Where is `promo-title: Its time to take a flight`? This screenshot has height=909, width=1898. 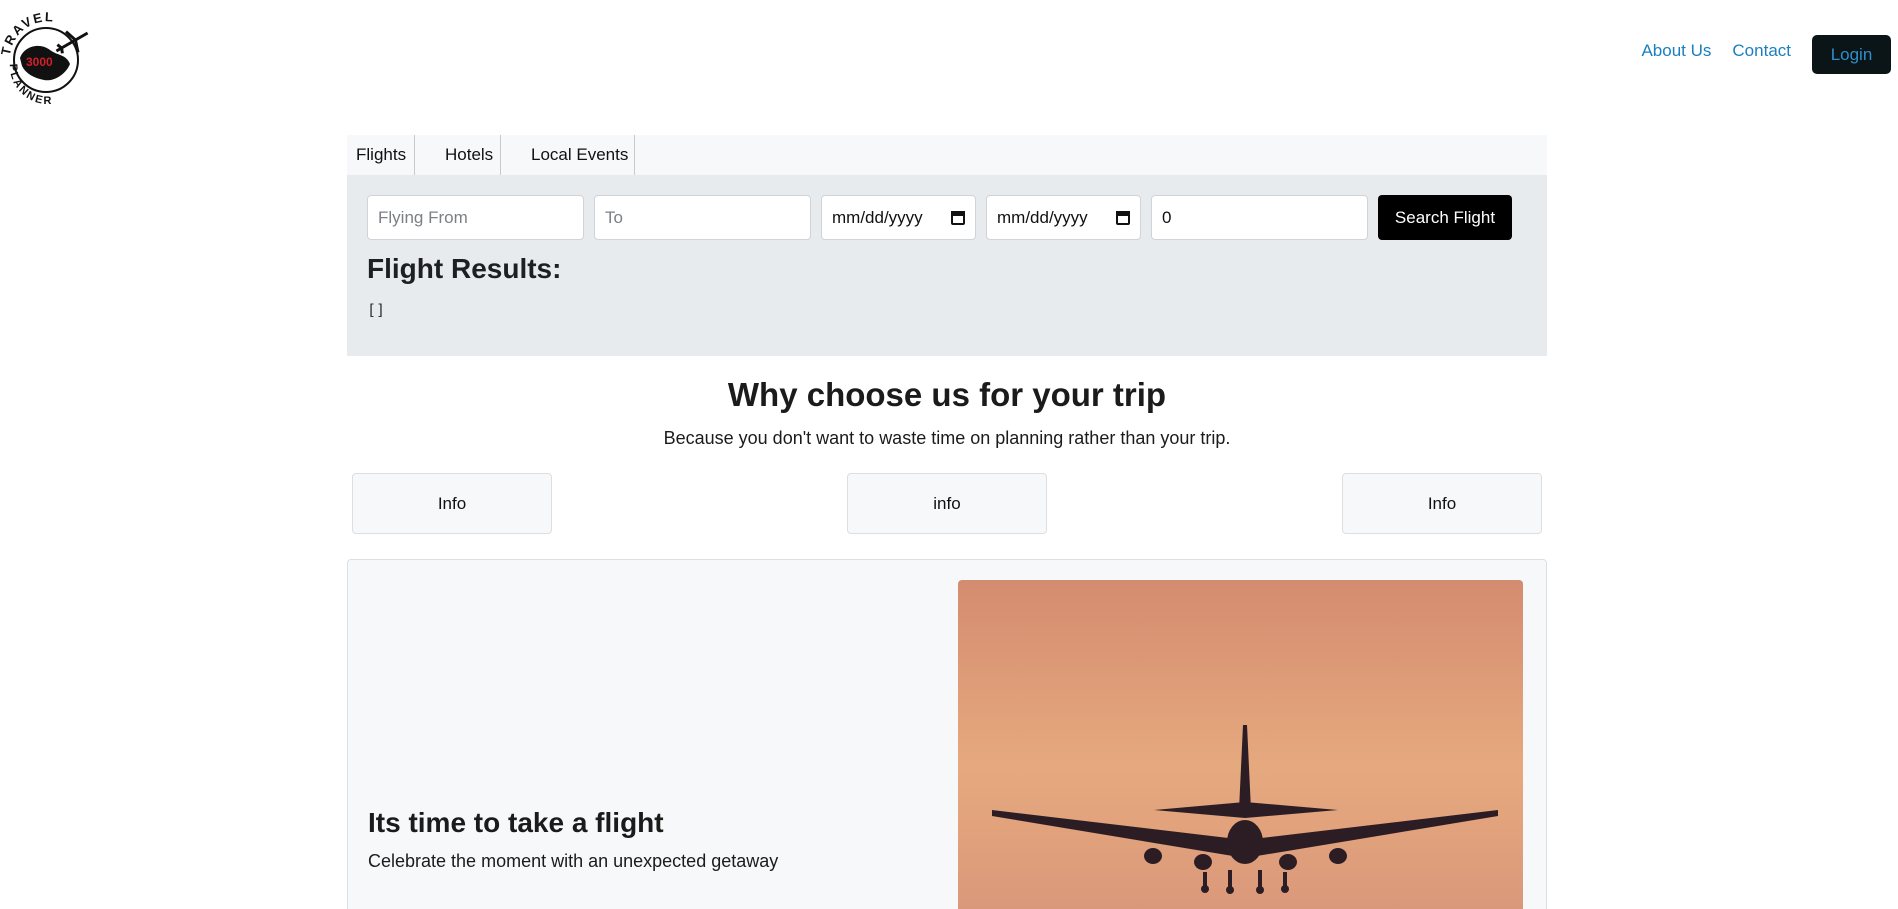
promo-title: Its time to take a flight is located at coordinates (516, 822).